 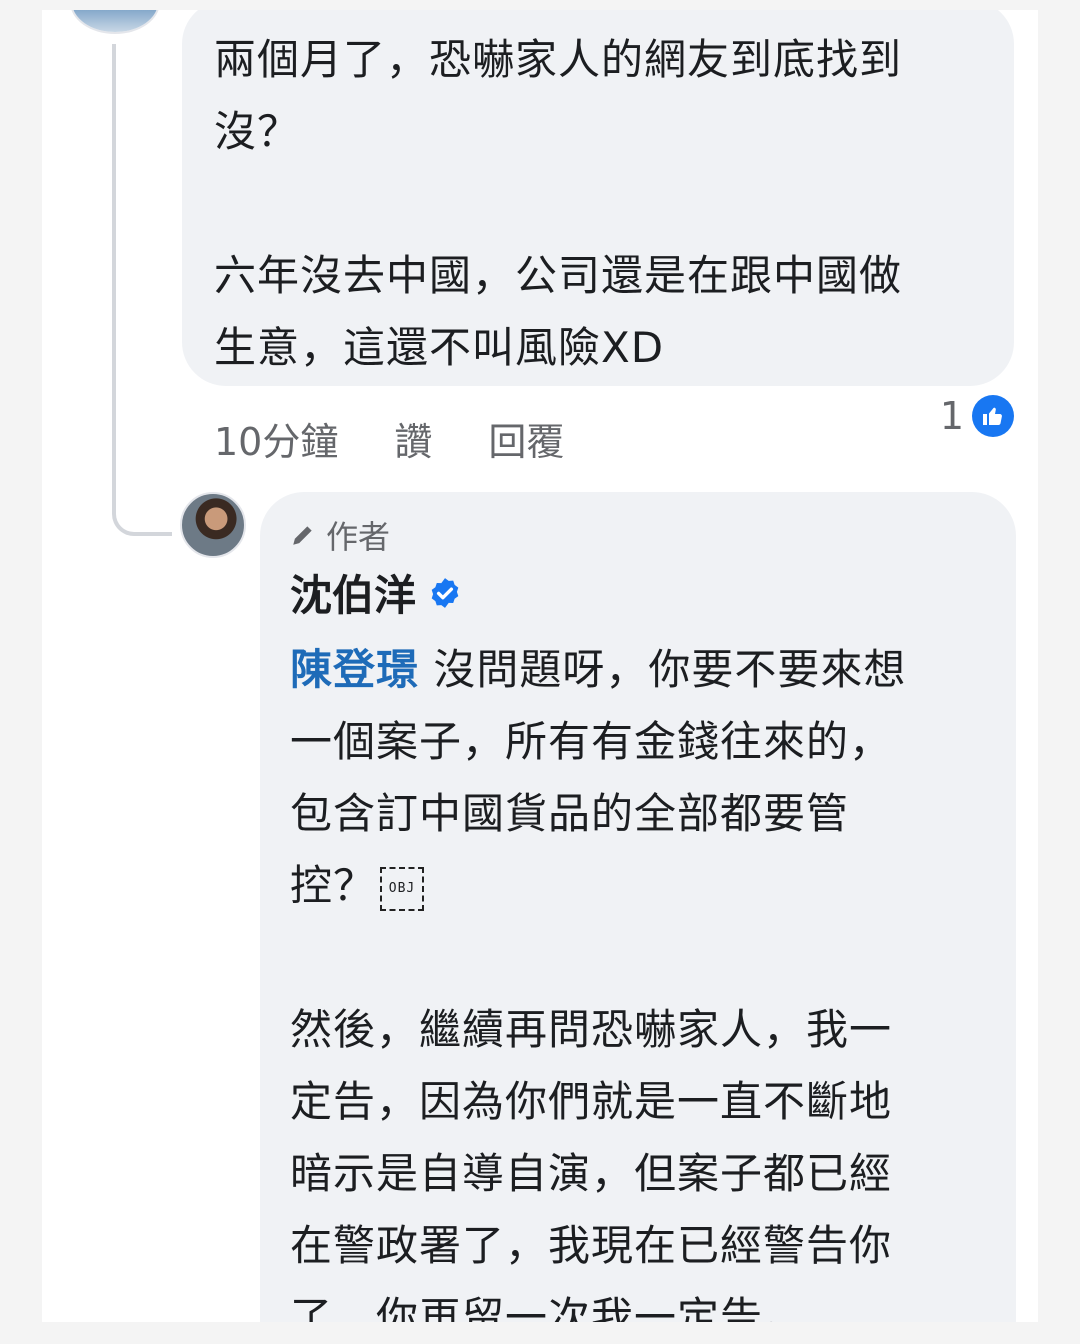 I want to click on thumbs-up-icon, so click(x=993, y=416).